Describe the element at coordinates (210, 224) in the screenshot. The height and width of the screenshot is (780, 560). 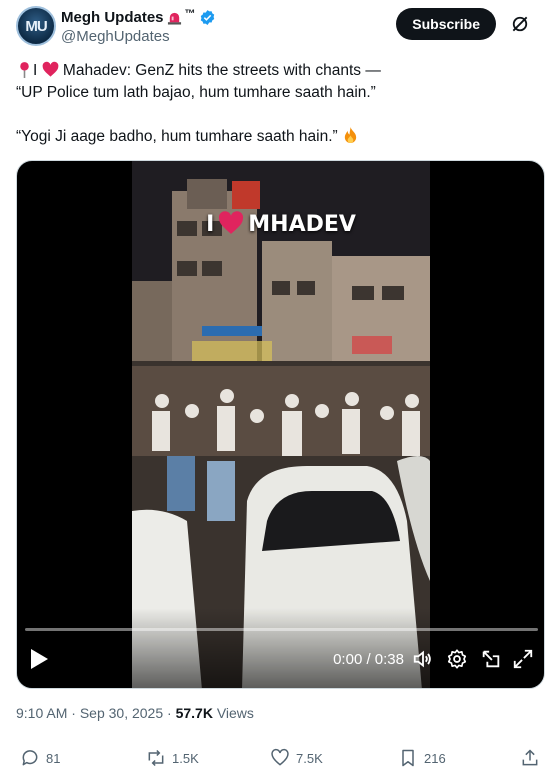
I see `overlay-prefix: I` at that location.